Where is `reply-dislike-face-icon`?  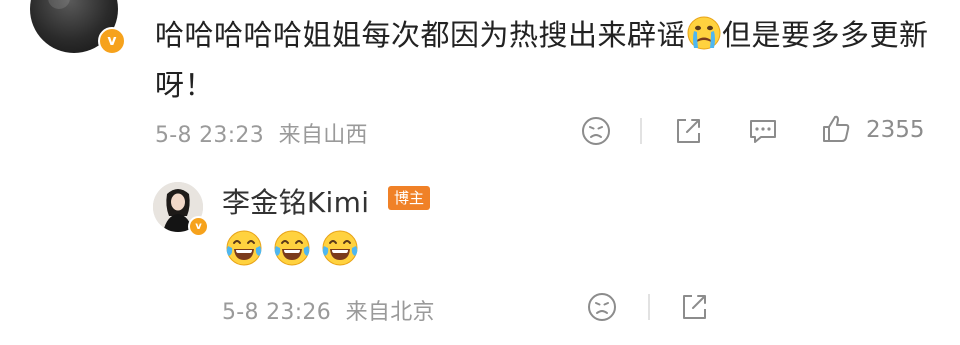
reply-dislike-face-icon is located at coordinates (602, 307).